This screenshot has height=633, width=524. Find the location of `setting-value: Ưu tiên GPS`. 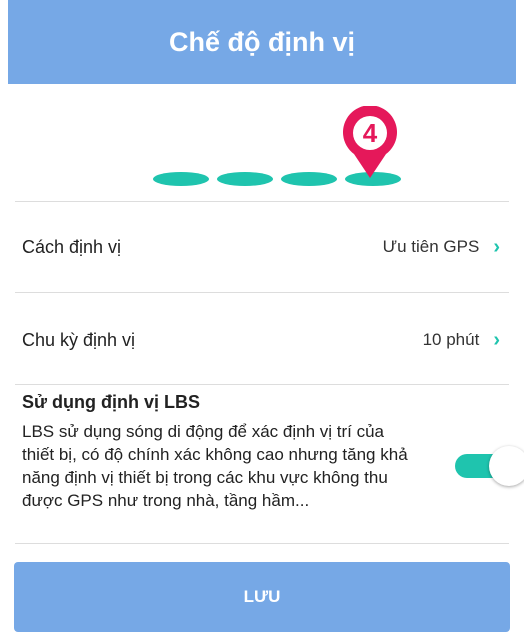

setting-value: Ưu tiên GPS is located at coordinates (431, 246).